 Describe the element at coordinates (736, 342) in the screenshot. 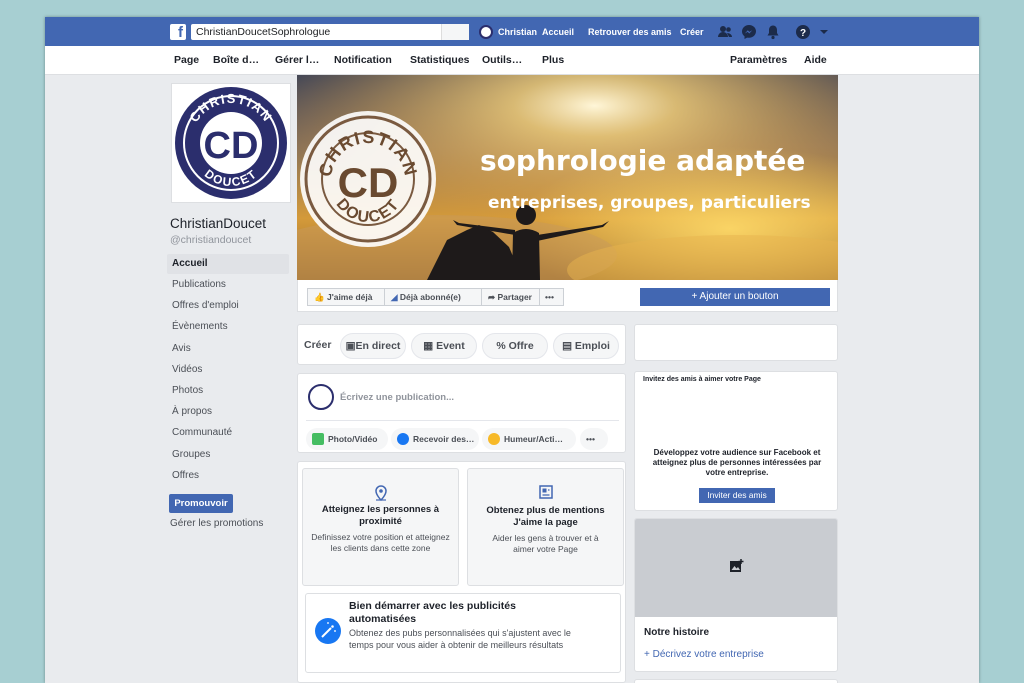

I see `right-top-card` at that location.